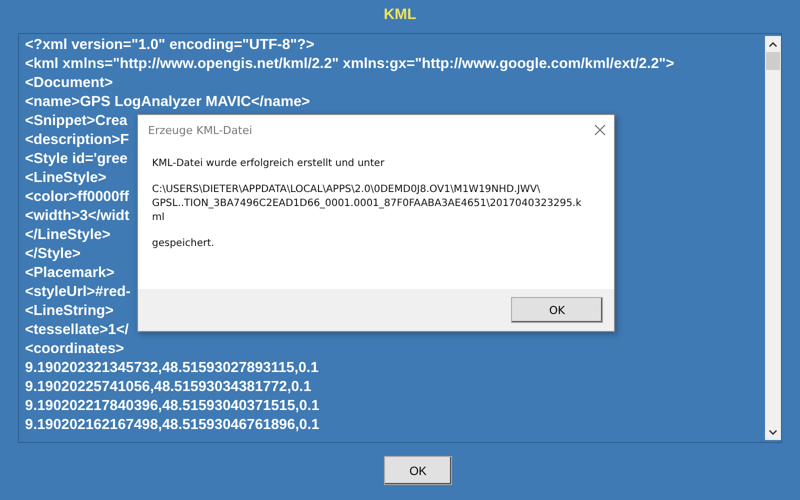  I want to click on kml-code-line: <Placemark>, so click(69, 273).